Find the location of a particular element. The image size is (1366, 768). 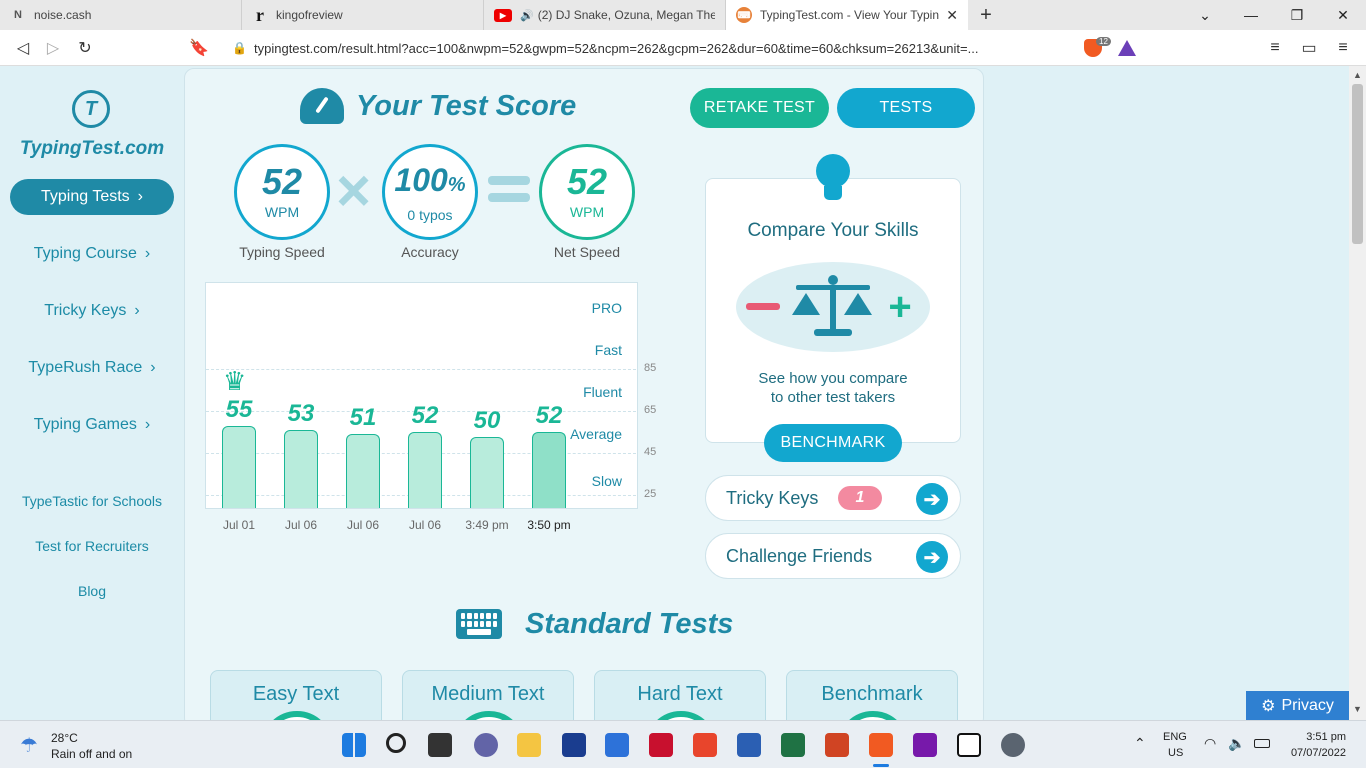

bar-value-label: 51 is located at coordinates (363, 418).